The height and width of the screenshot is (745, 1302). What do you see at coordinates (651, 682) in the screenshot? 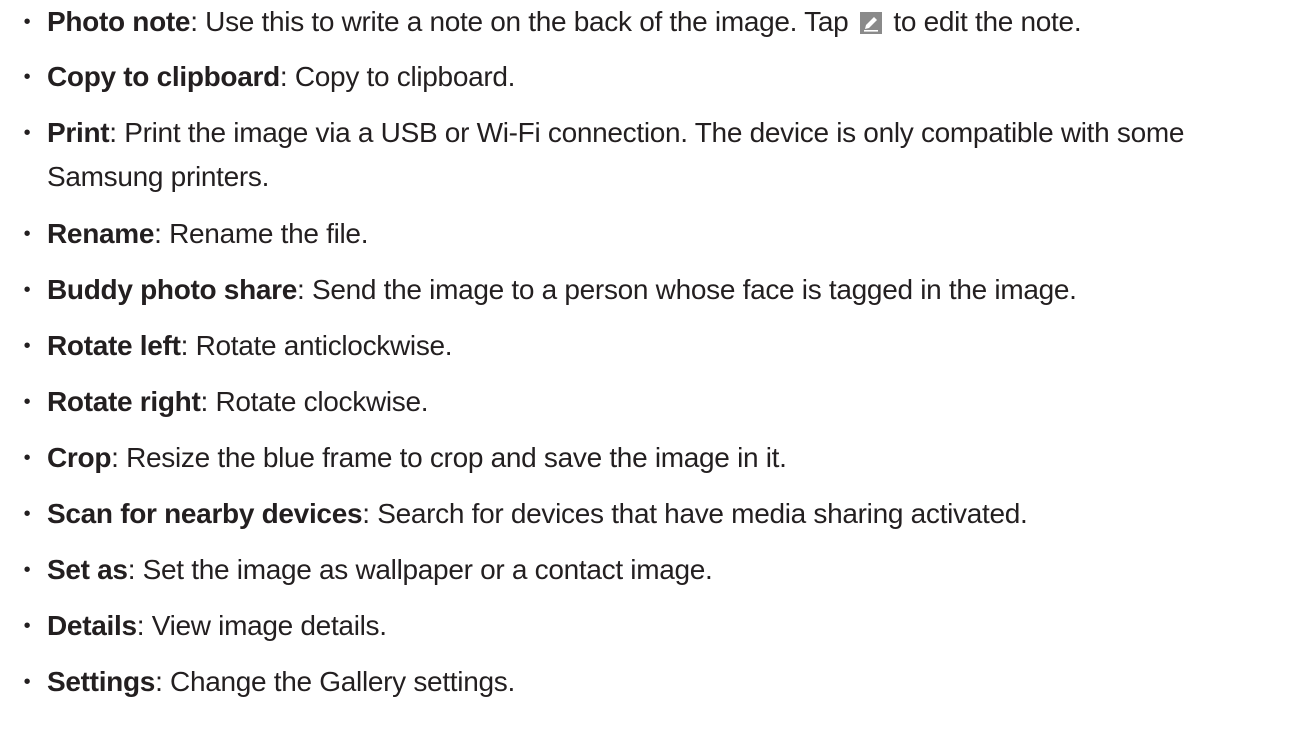
I see `list-item-settings: • Settings: Change the Gallery settings.` at bounding box center [651, 682].